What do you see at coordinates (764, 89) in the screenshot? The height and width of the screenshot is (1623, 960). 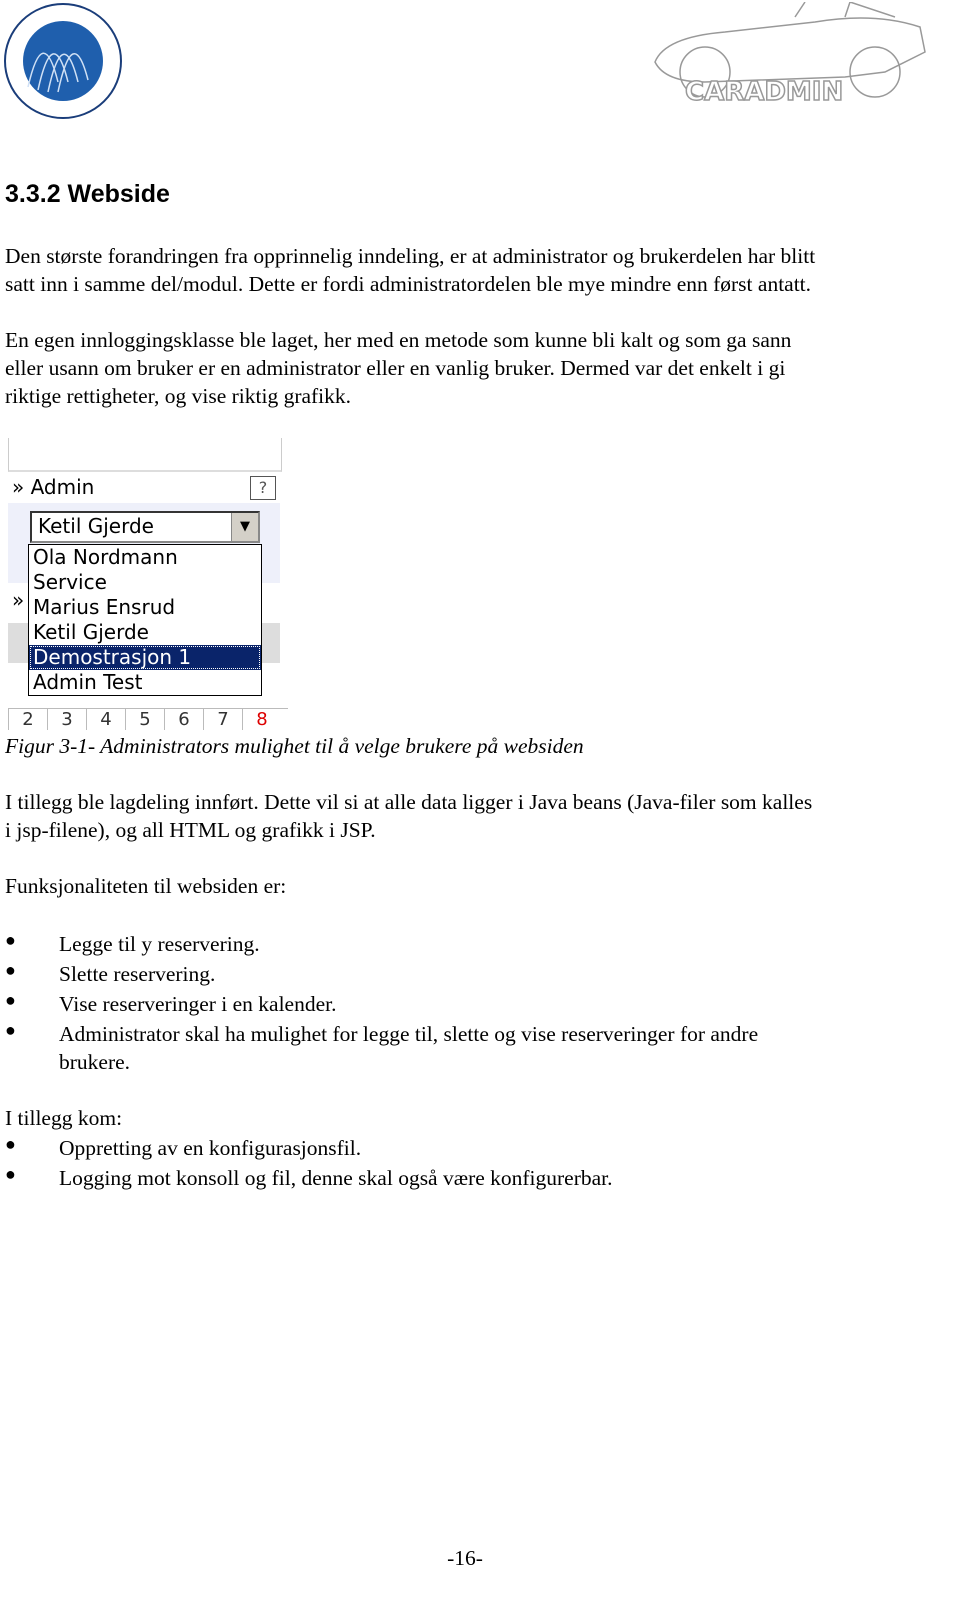 I see `svg-text: CARADMIN` at bounding box center [764, 89].